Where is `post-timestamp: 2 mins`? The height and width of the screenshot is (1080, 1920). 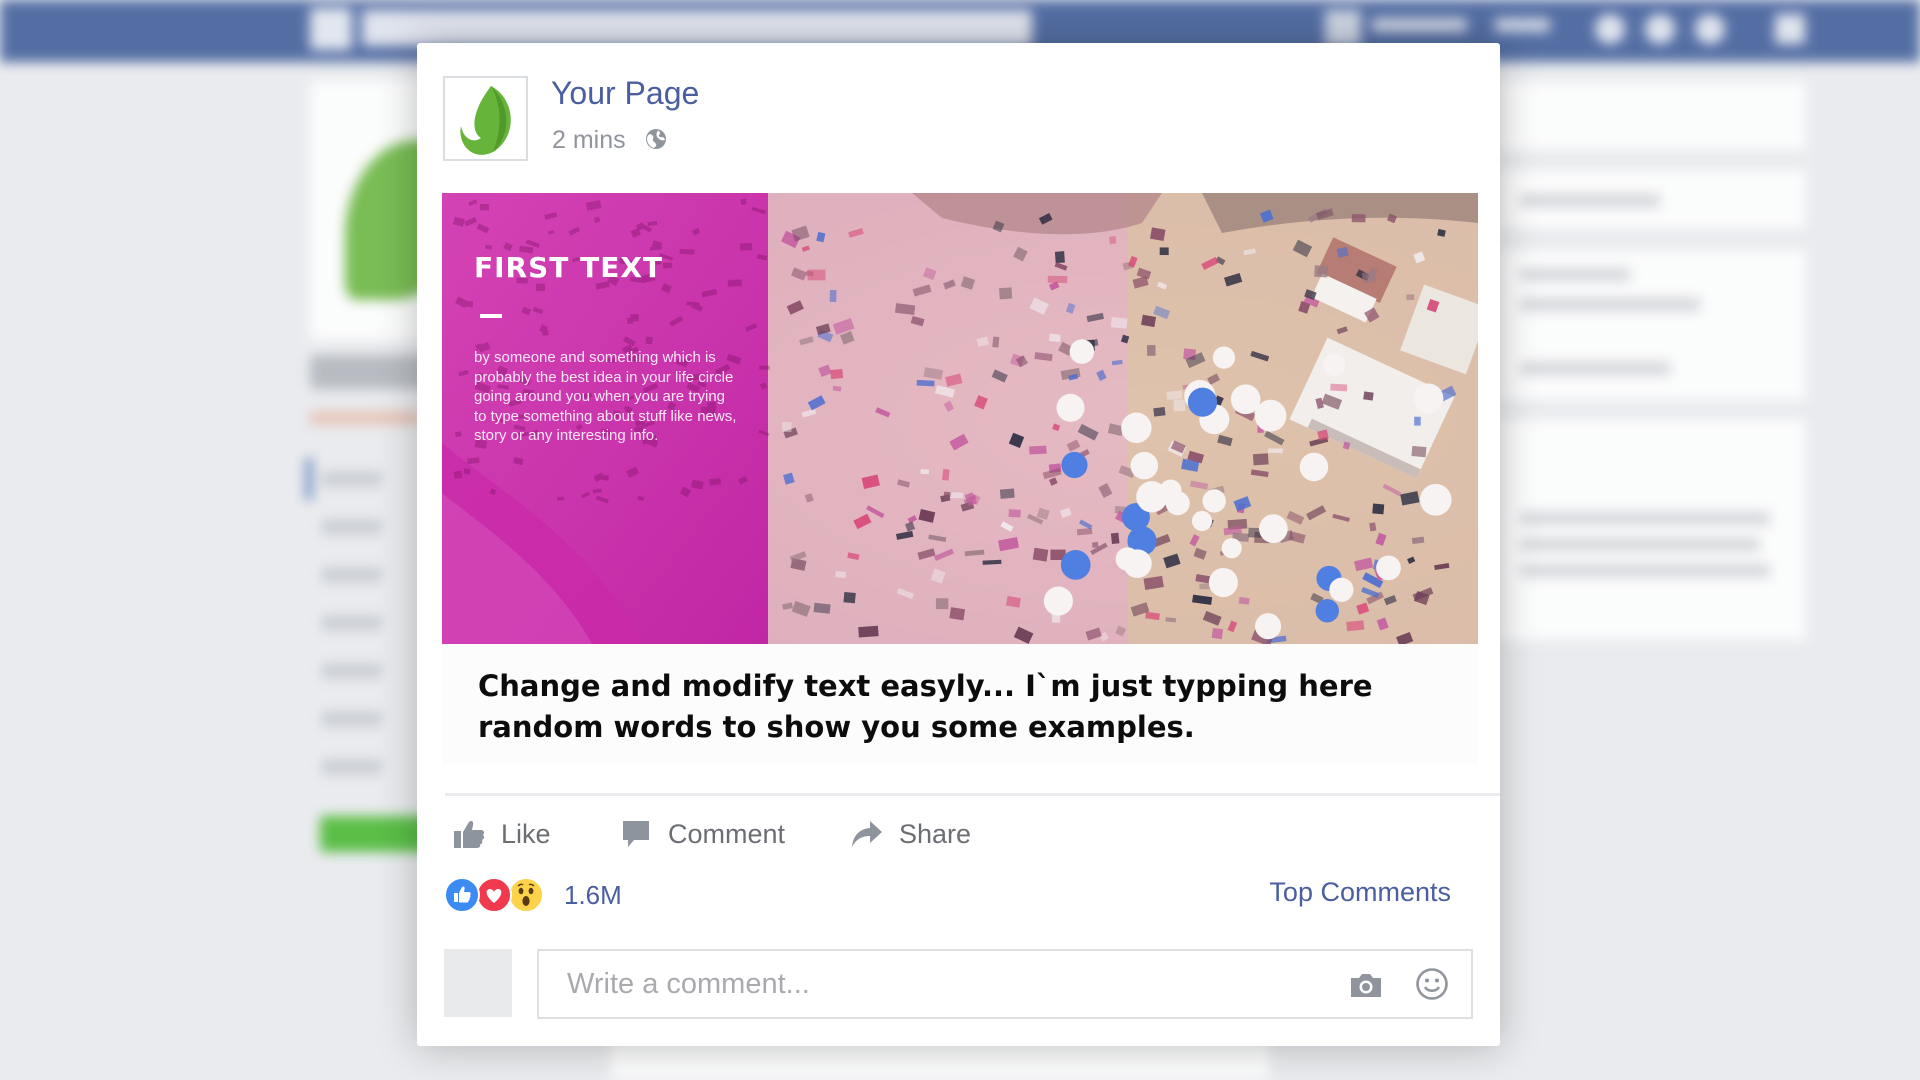 post-timestamp: 2 mins is located at coordinates (589, 140).